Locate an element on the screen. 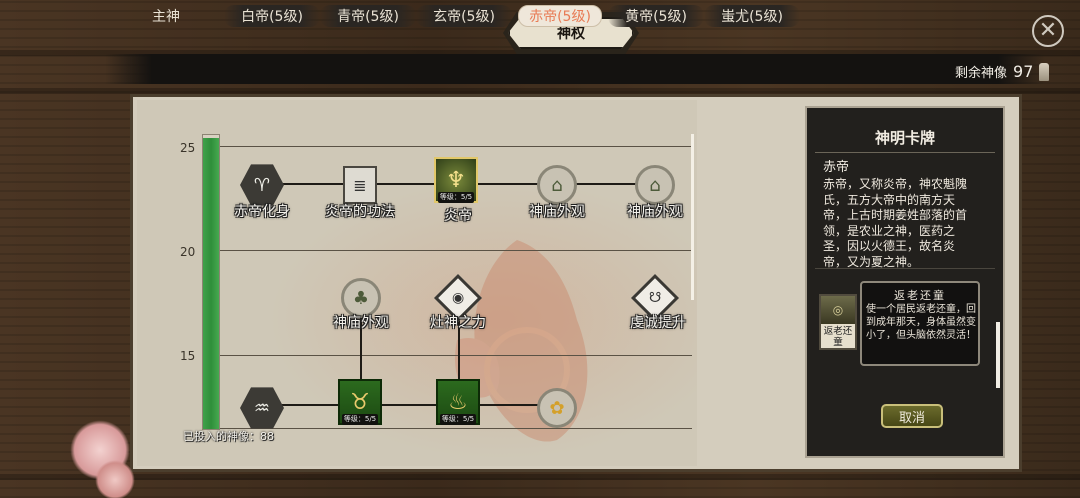 This screenshot has width=1080, height=498. skill-title: 返老还童 is located at coordinates (920, 295).